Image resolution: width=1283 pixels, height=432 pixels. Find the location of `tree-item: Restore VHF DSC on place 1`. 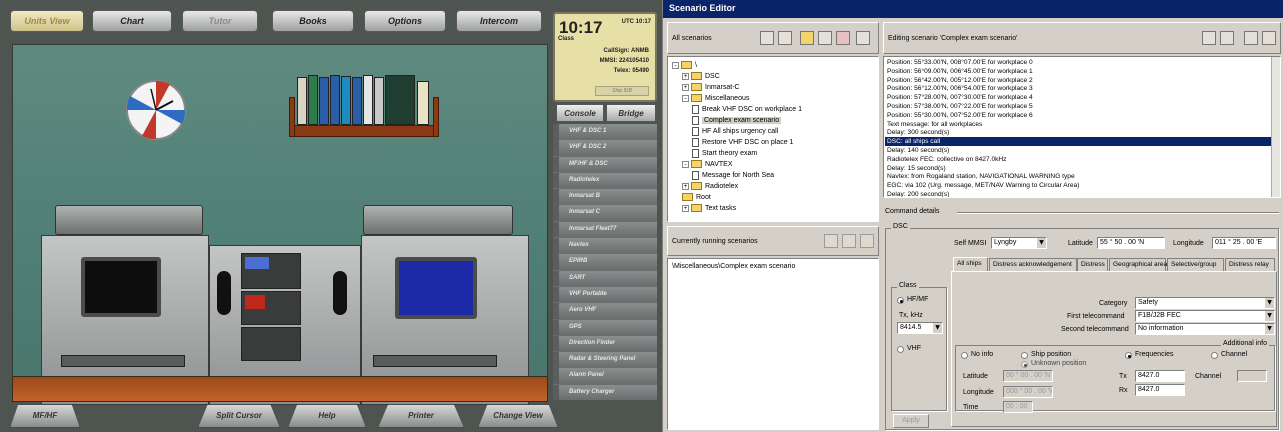

tree-item: Restore VHF DSC on place 1 is located at coordinates (742, 142).